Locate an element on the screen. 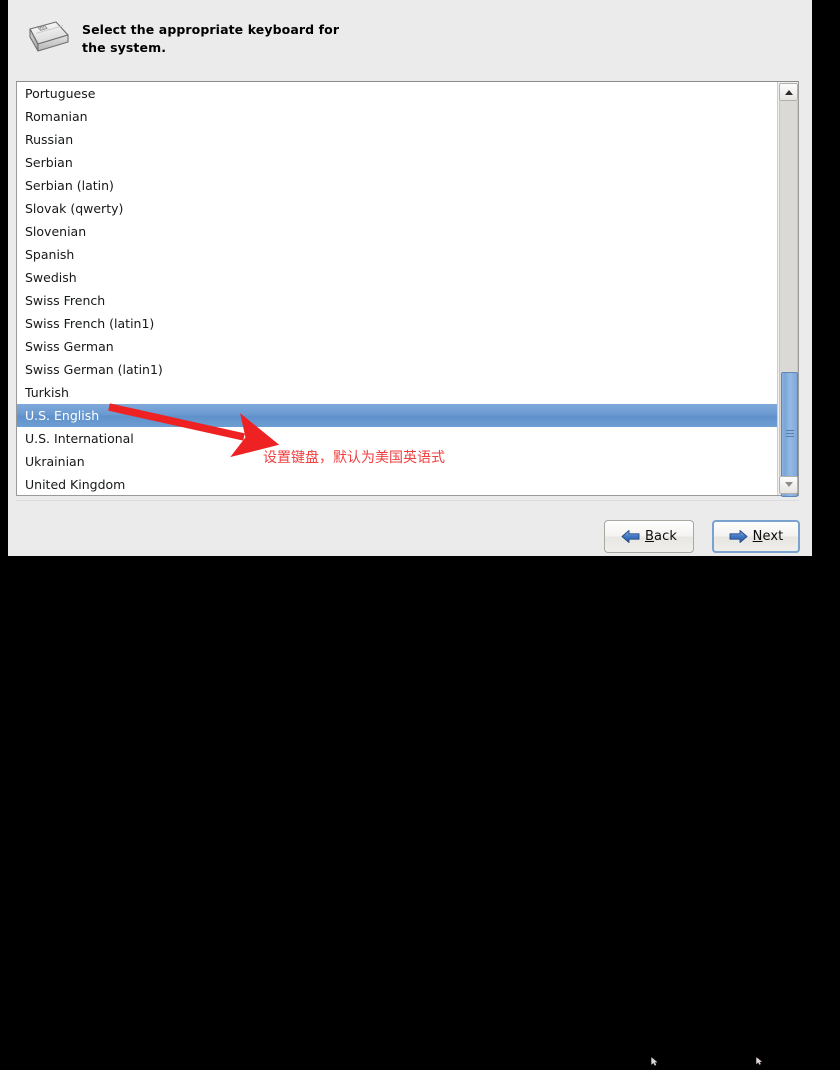 This screenshot has height=1070, width=840. back-mnemonic: B is located at coordinates (650, 536).